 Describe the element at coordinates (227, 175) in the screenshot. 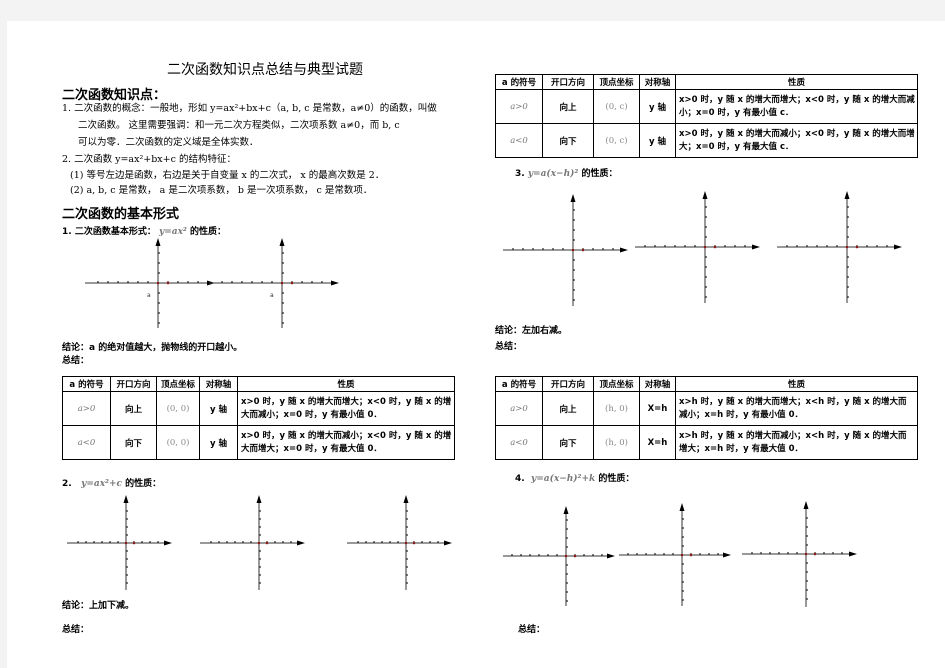

I see `structure-point-1: (1) 等号左边是函数，右边是关于自变量 x 的二次式， x 的最高次数是 2．` at that location.